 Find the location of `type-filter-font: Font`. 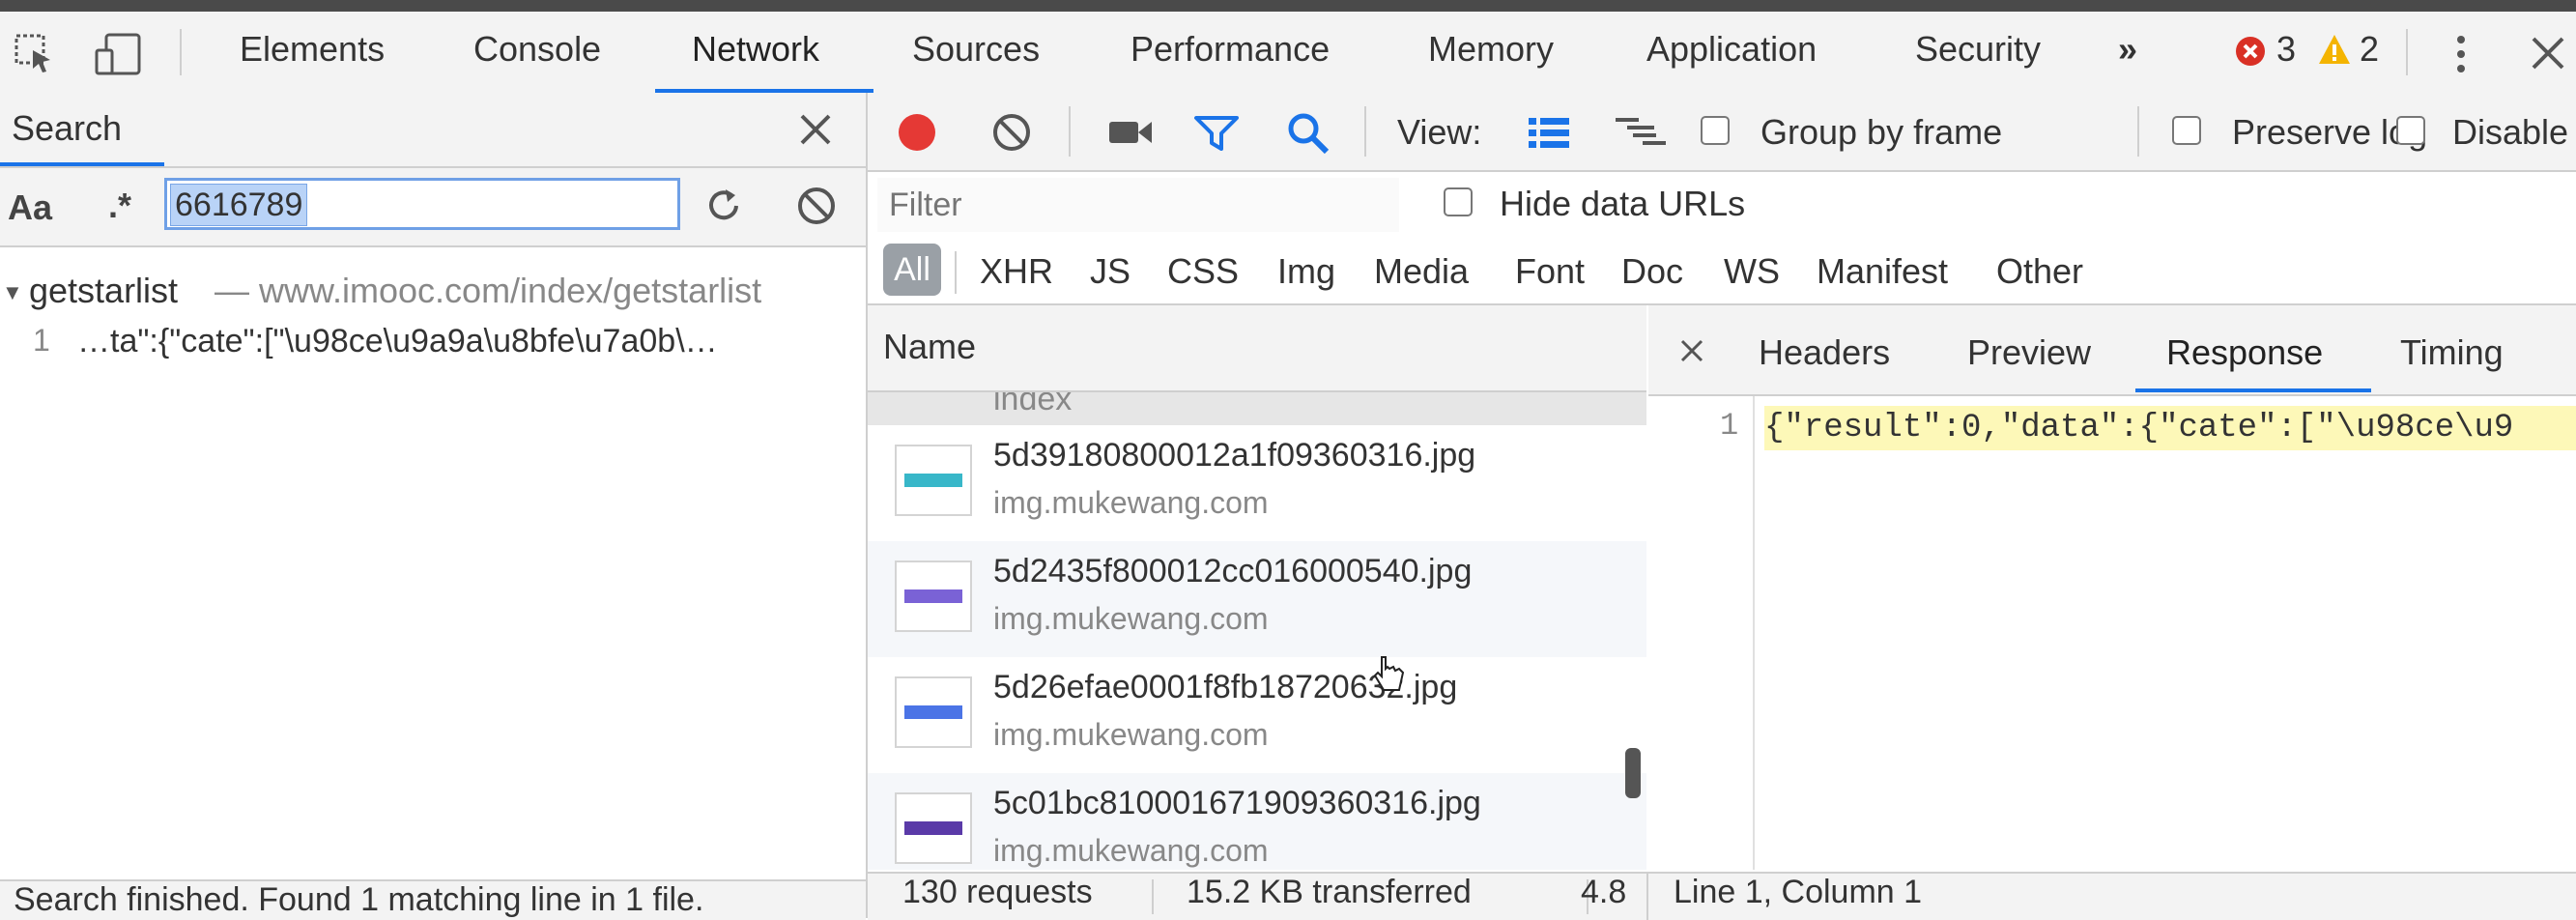

type-filter-font: Font is located at coordinates (1550, 272).